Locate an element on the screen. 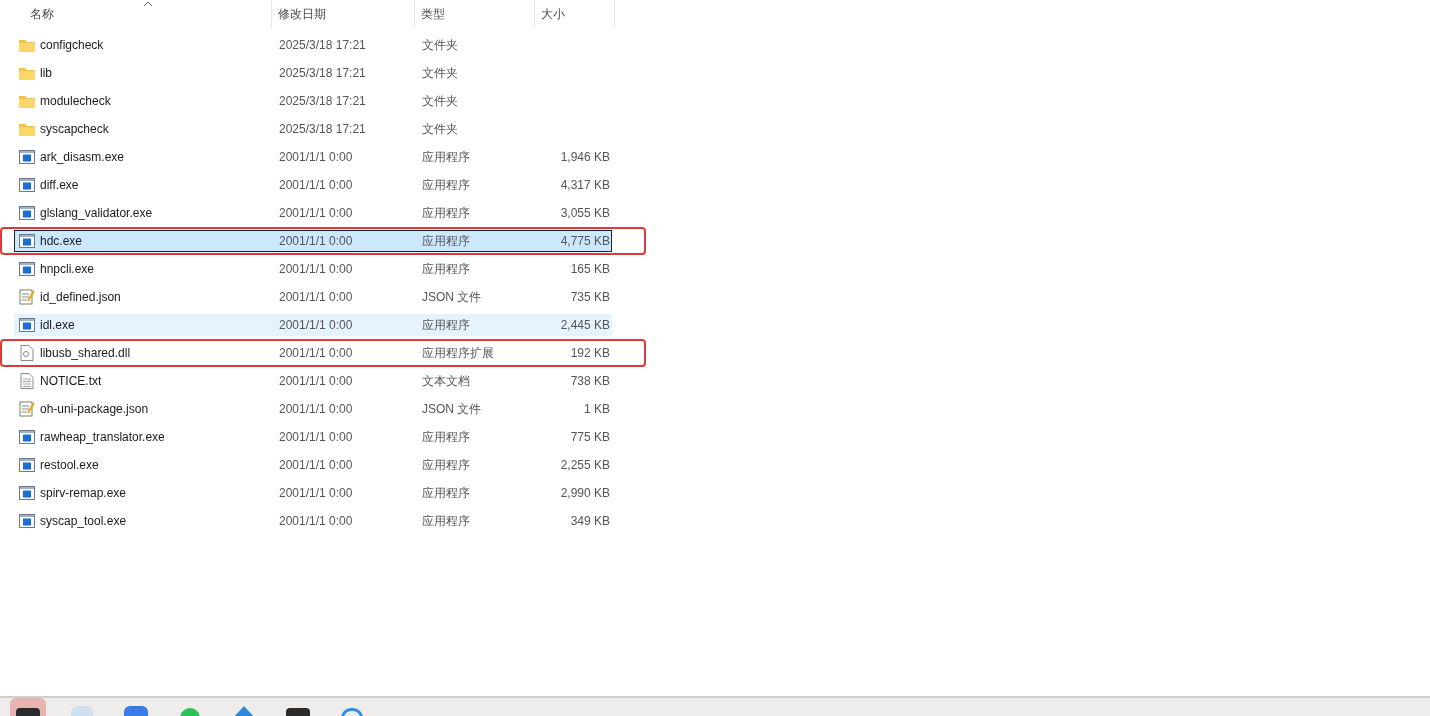 Image resolution: width=1430 pixels, height=716 pixels. file-row: oh-uni-package.json 2001/1/1 0:00 JSON 文件 1 KB is located at coordinates (313, 409).